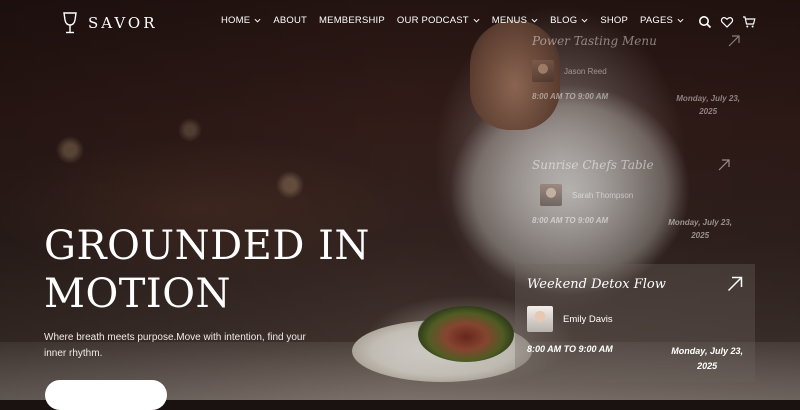 This screenshot has height=410, width=800. I want to click on event-host: Sarah Thompson, so click(603, 195).